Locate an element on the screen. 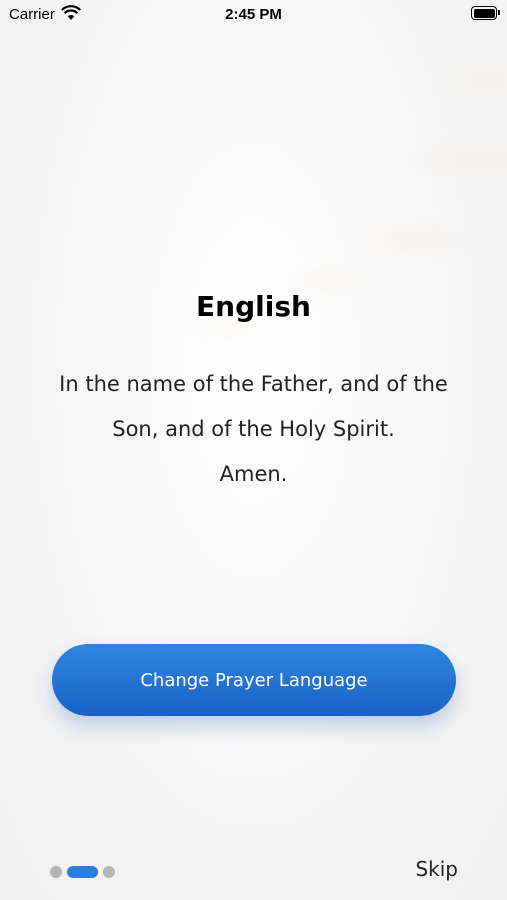 The height and width of the screenshot is (900, 507). prayer-line: Amen. is located at coordinates (253, 474).